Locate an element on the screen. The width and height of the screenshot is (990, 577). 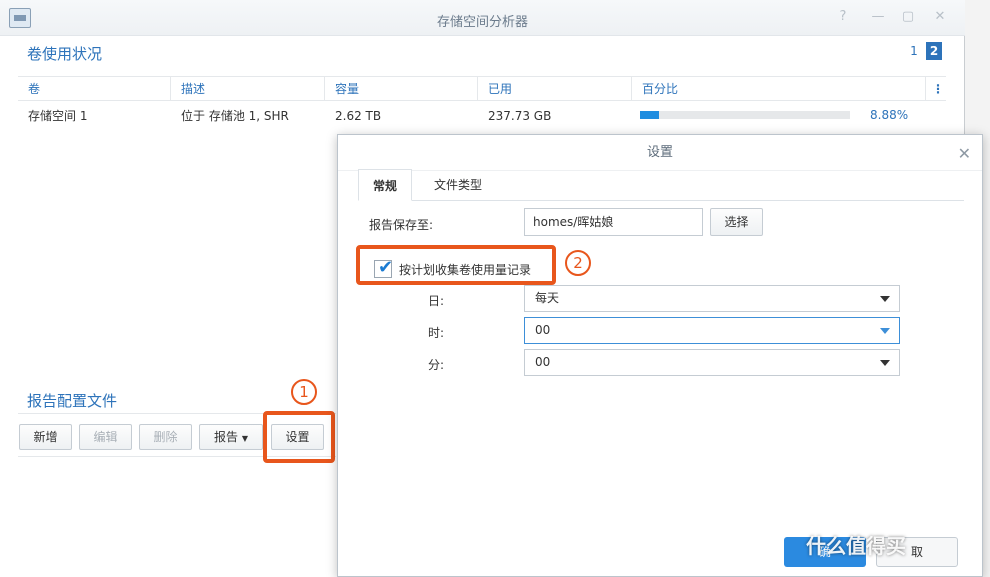
new-button: 新增 is located at coordinates (45, 437).